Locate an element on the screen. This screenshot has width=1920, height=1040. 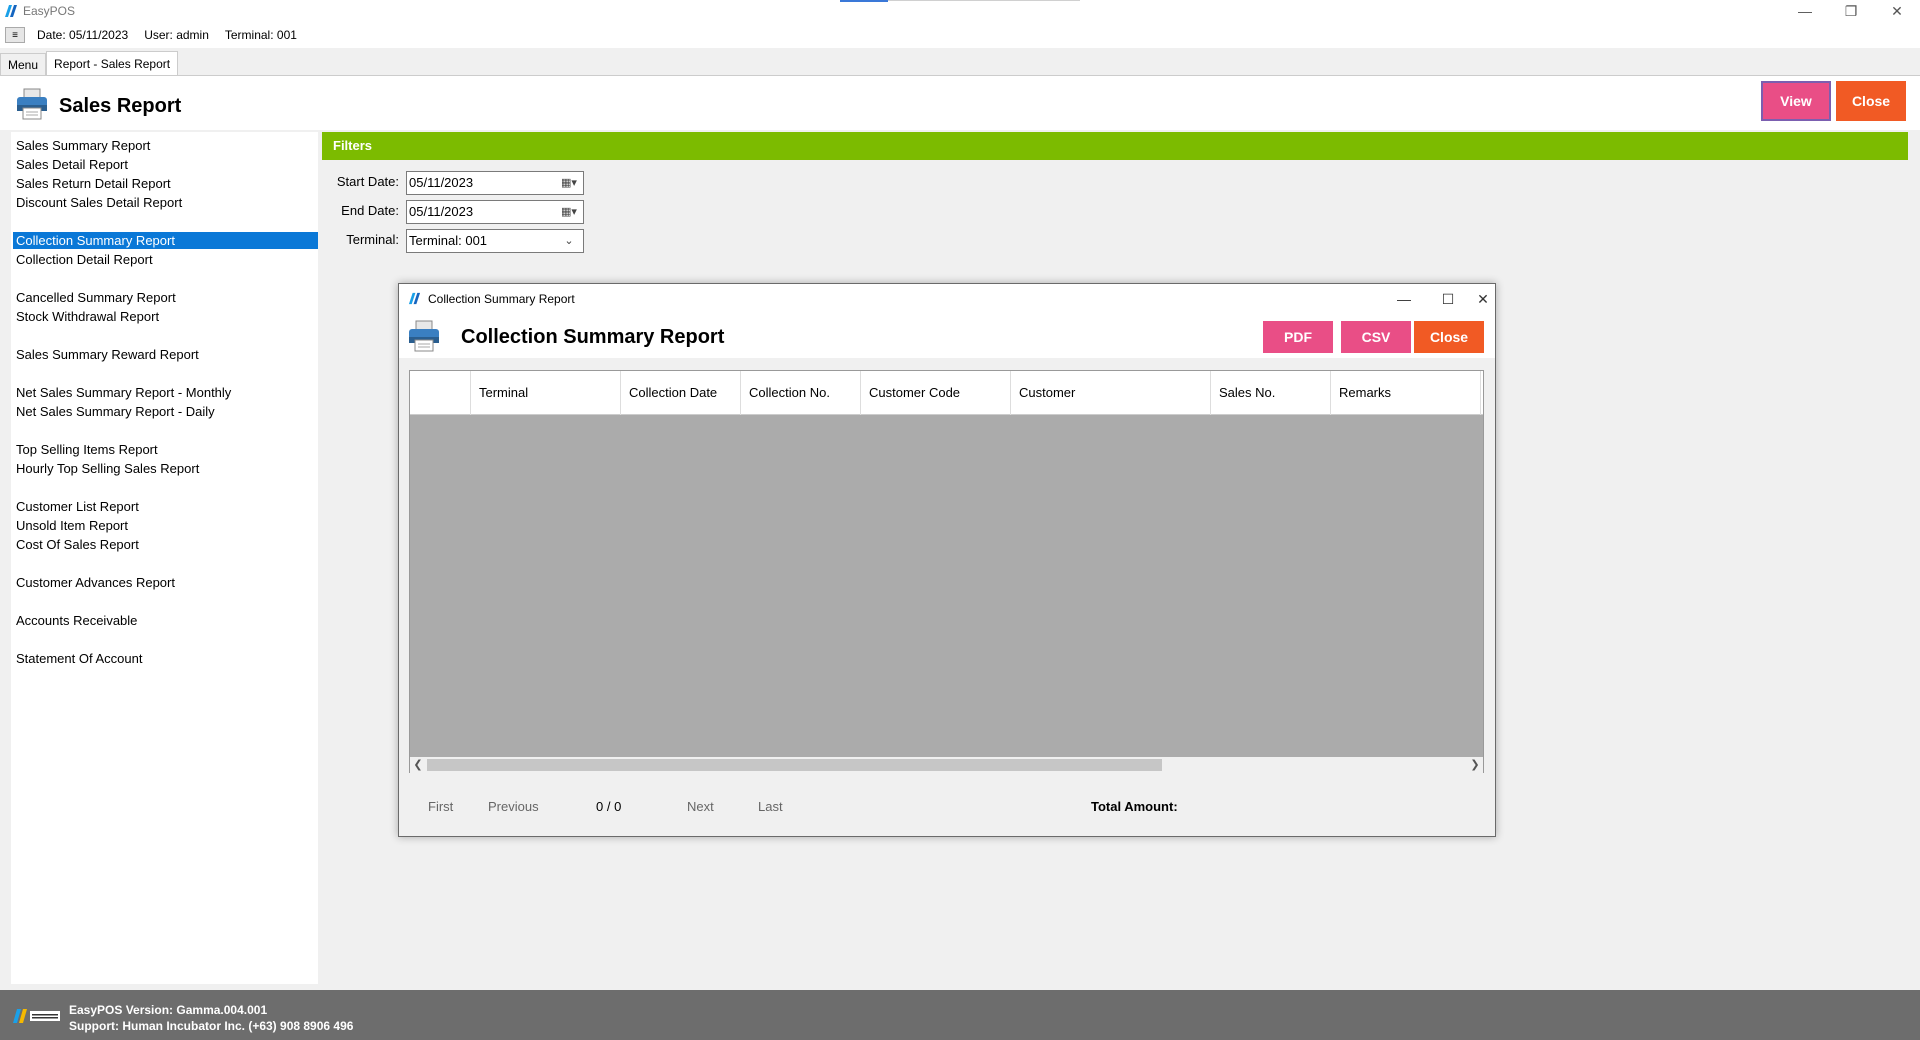
terminal-select-value: Terminal: 001 is located at coordinates (448, 240).